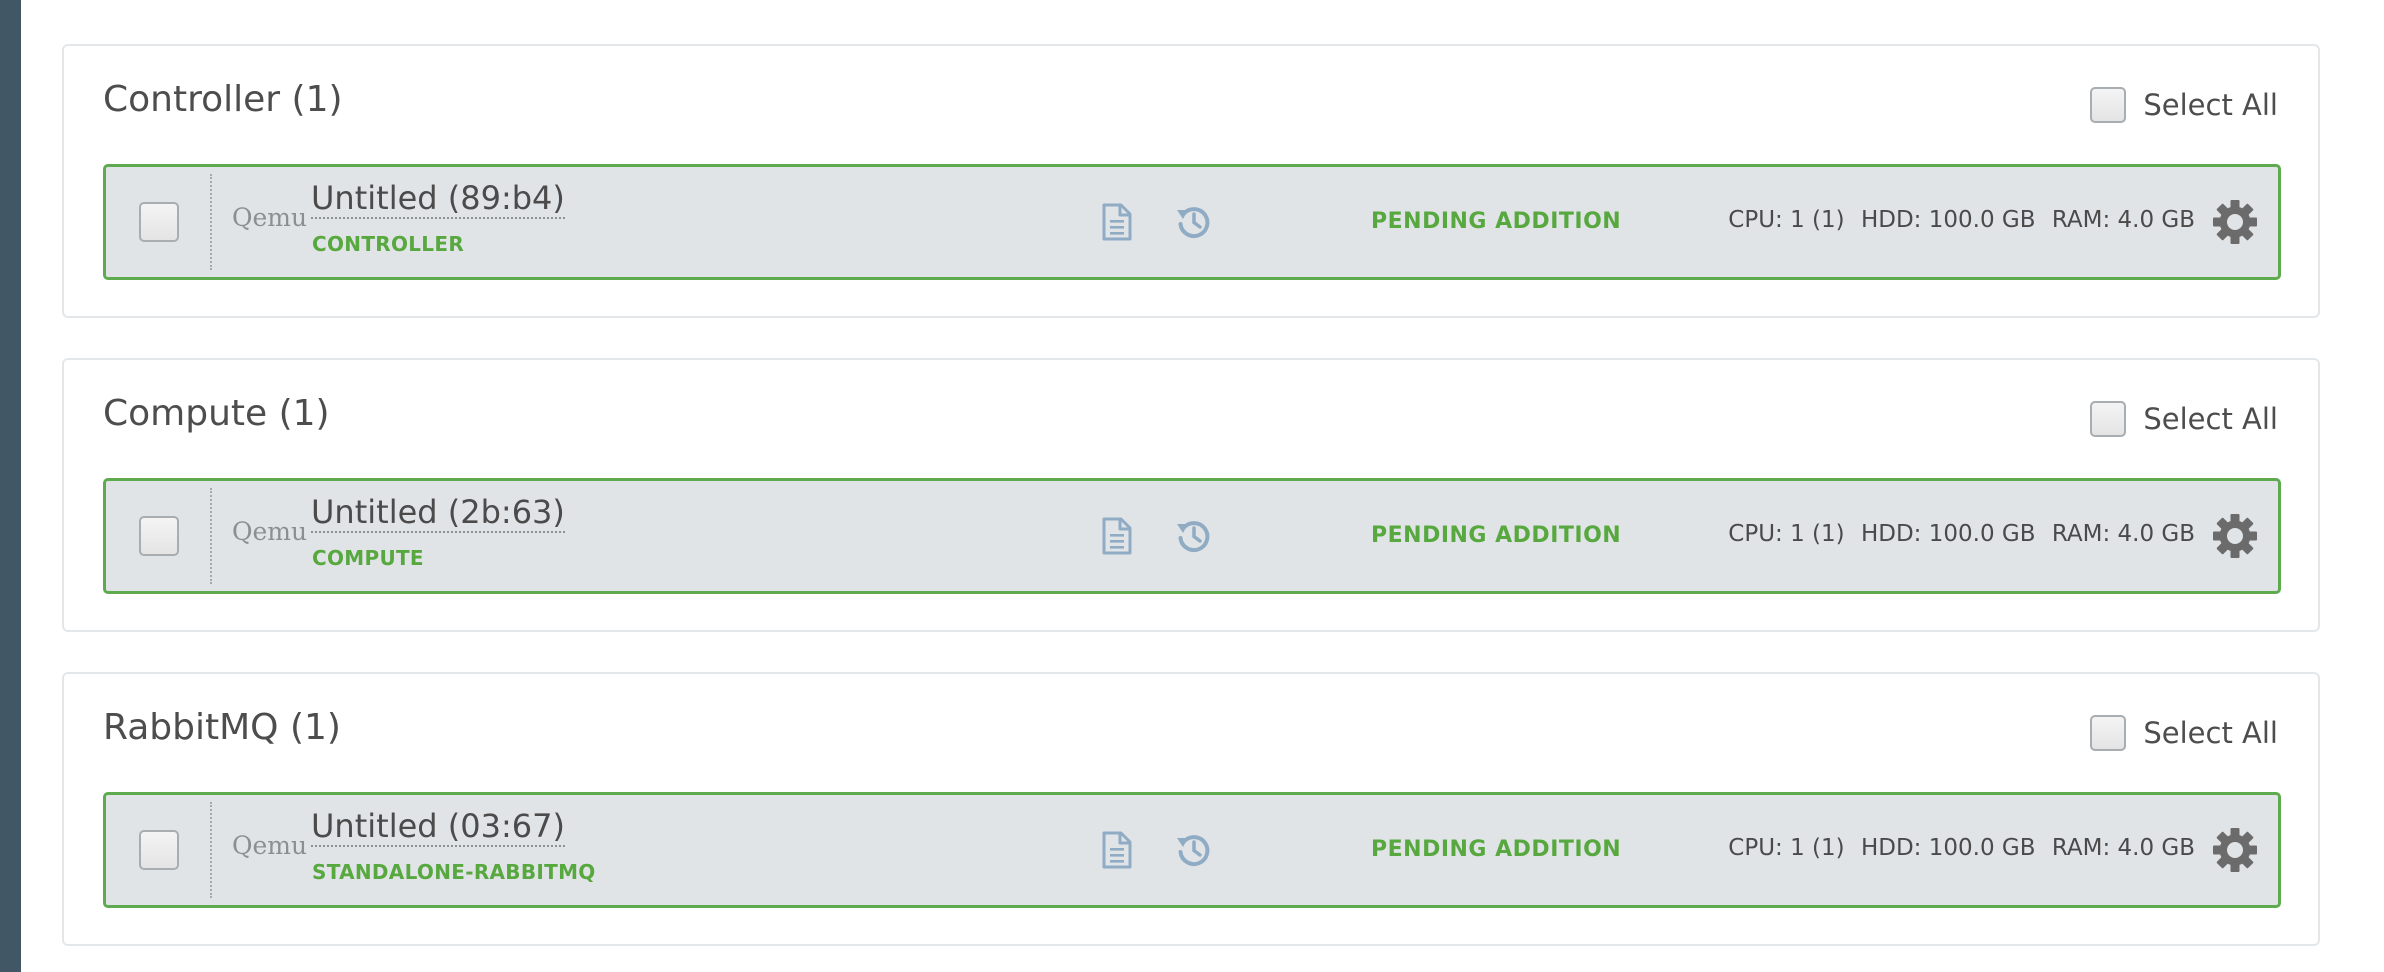 This screenshot has width=2384, height=972. I want to click on node-name: Untitled (89:b4), so click(438, 200).